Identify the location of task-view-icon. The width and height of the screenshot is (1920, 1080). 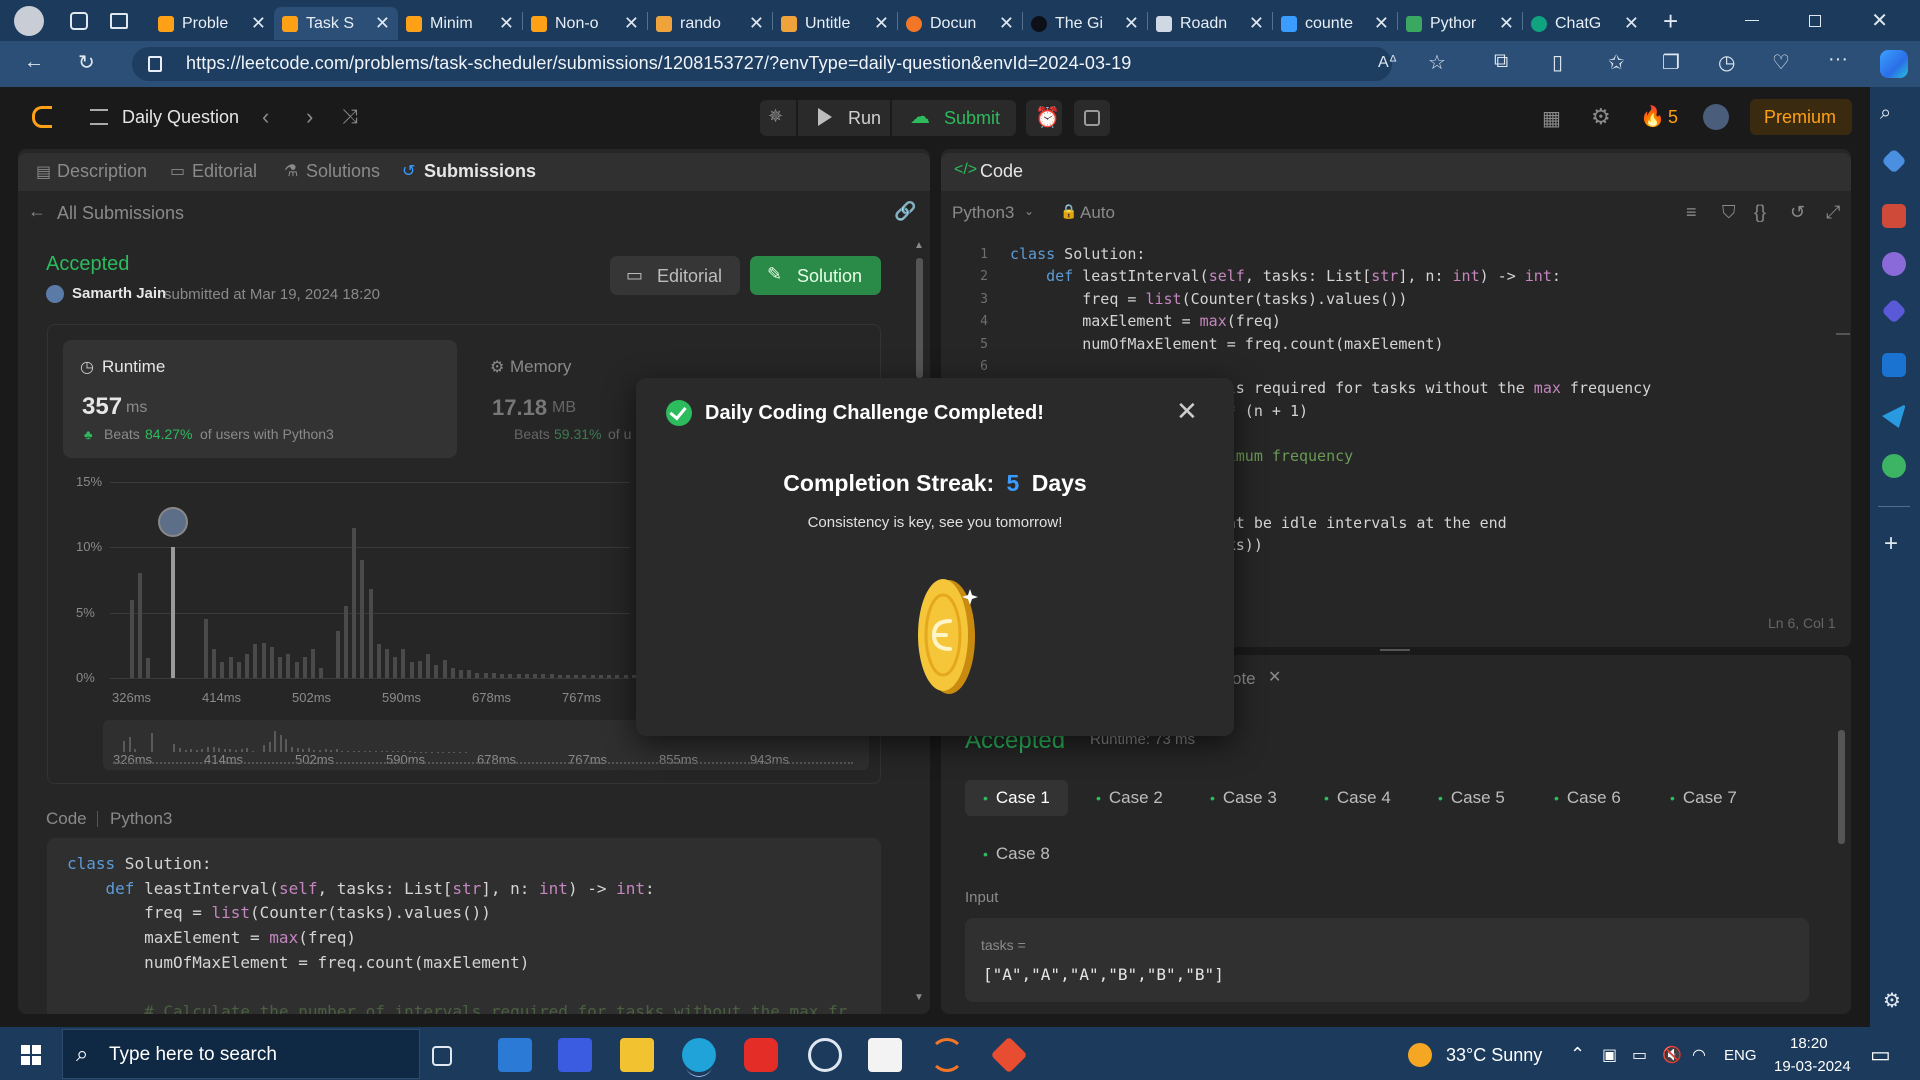
(442, 1056).